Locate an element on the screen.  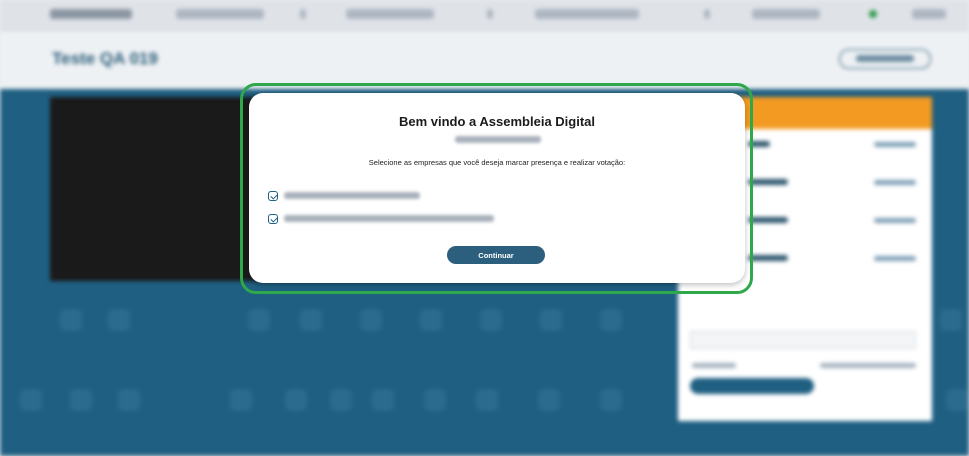
panel-button is located at coordinates (752, 386).